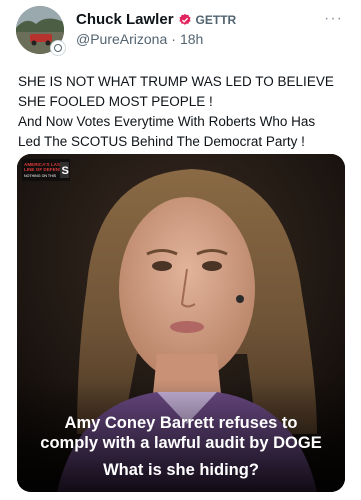 The image size is (361, 500). What do you see at coordinates (216, 19) in the screenshot?
I see `platform-label: GETTR` at bounding box center [216, 19].